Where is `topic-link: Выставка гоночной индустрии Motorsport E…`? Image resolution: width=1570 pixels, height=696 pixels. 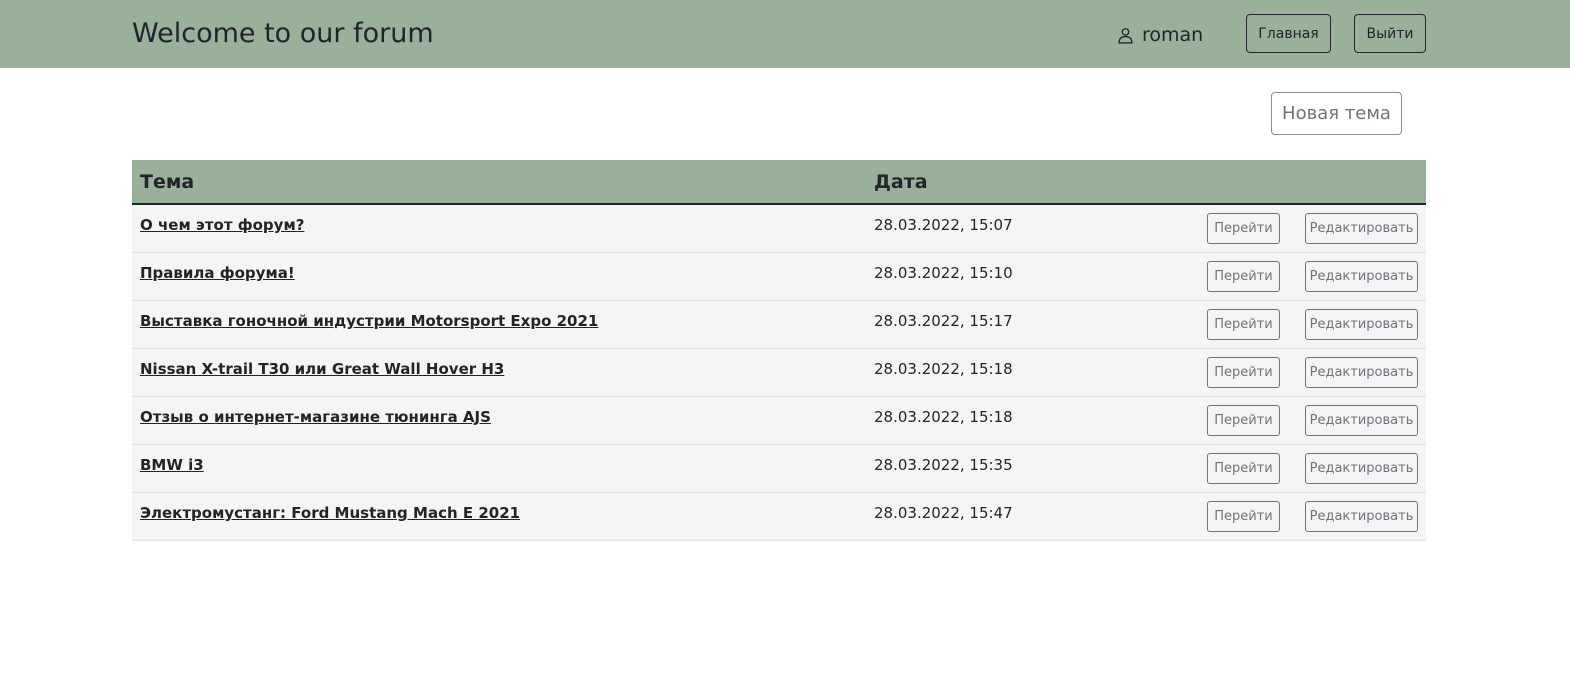 topic-link: Выставка гоночной индустрии Motorsport E… is located at coordinates (369, 321).